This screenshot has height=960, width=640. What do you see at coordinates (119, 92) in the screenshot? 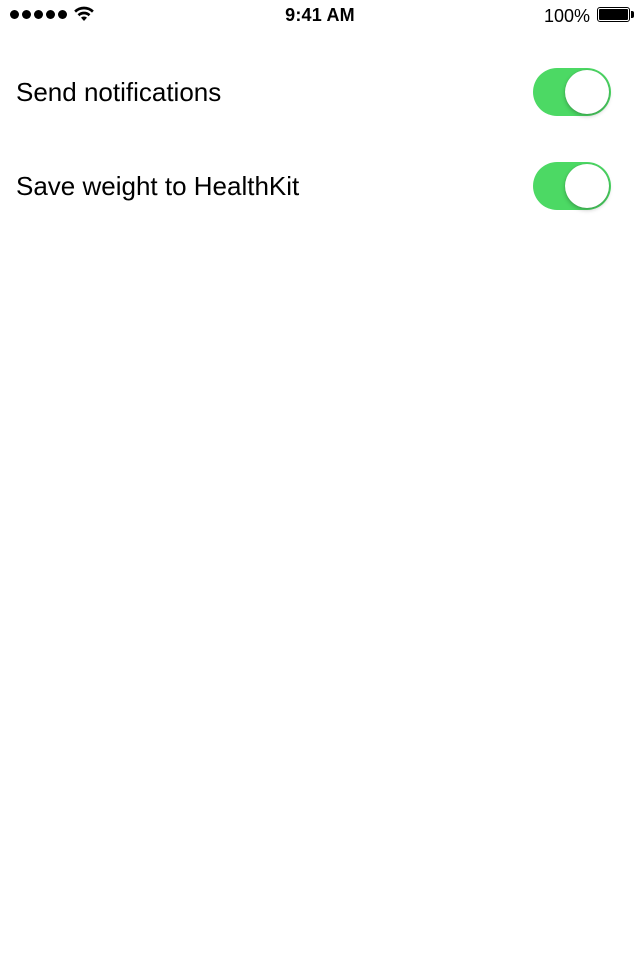
I see `setting-label: Send notifications` at bounding box center [119, 92].